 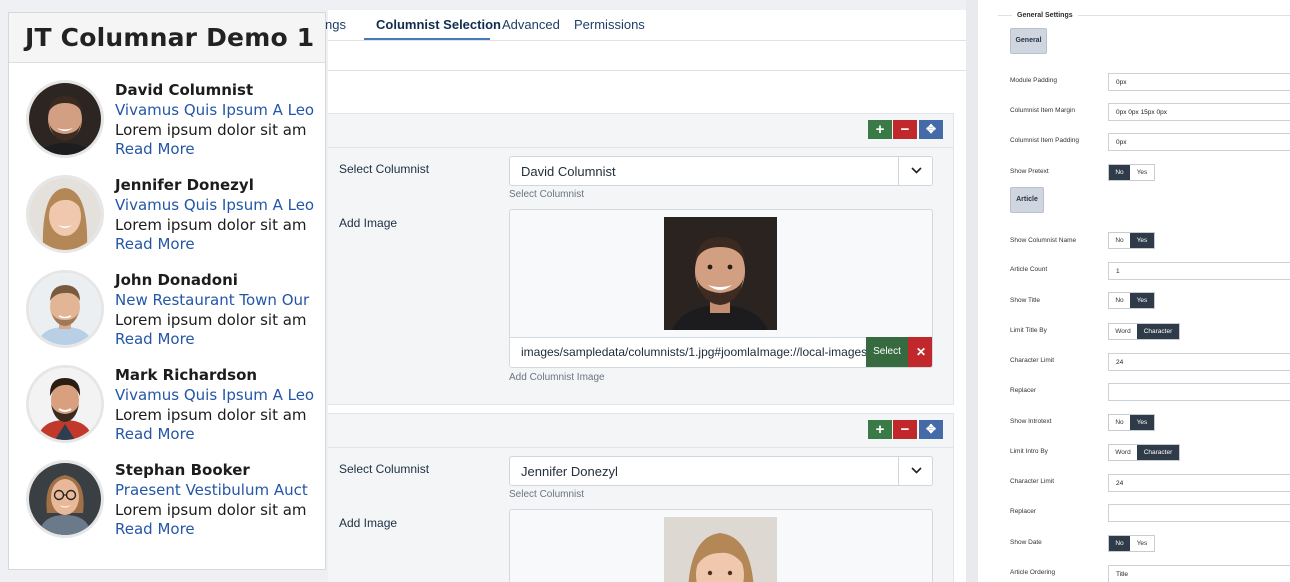 What do you see at coordinates (569, 471) in the screenshot?
I see `columnist-select-value: Jennifer Donezyl` at bounding box center [569, 471].